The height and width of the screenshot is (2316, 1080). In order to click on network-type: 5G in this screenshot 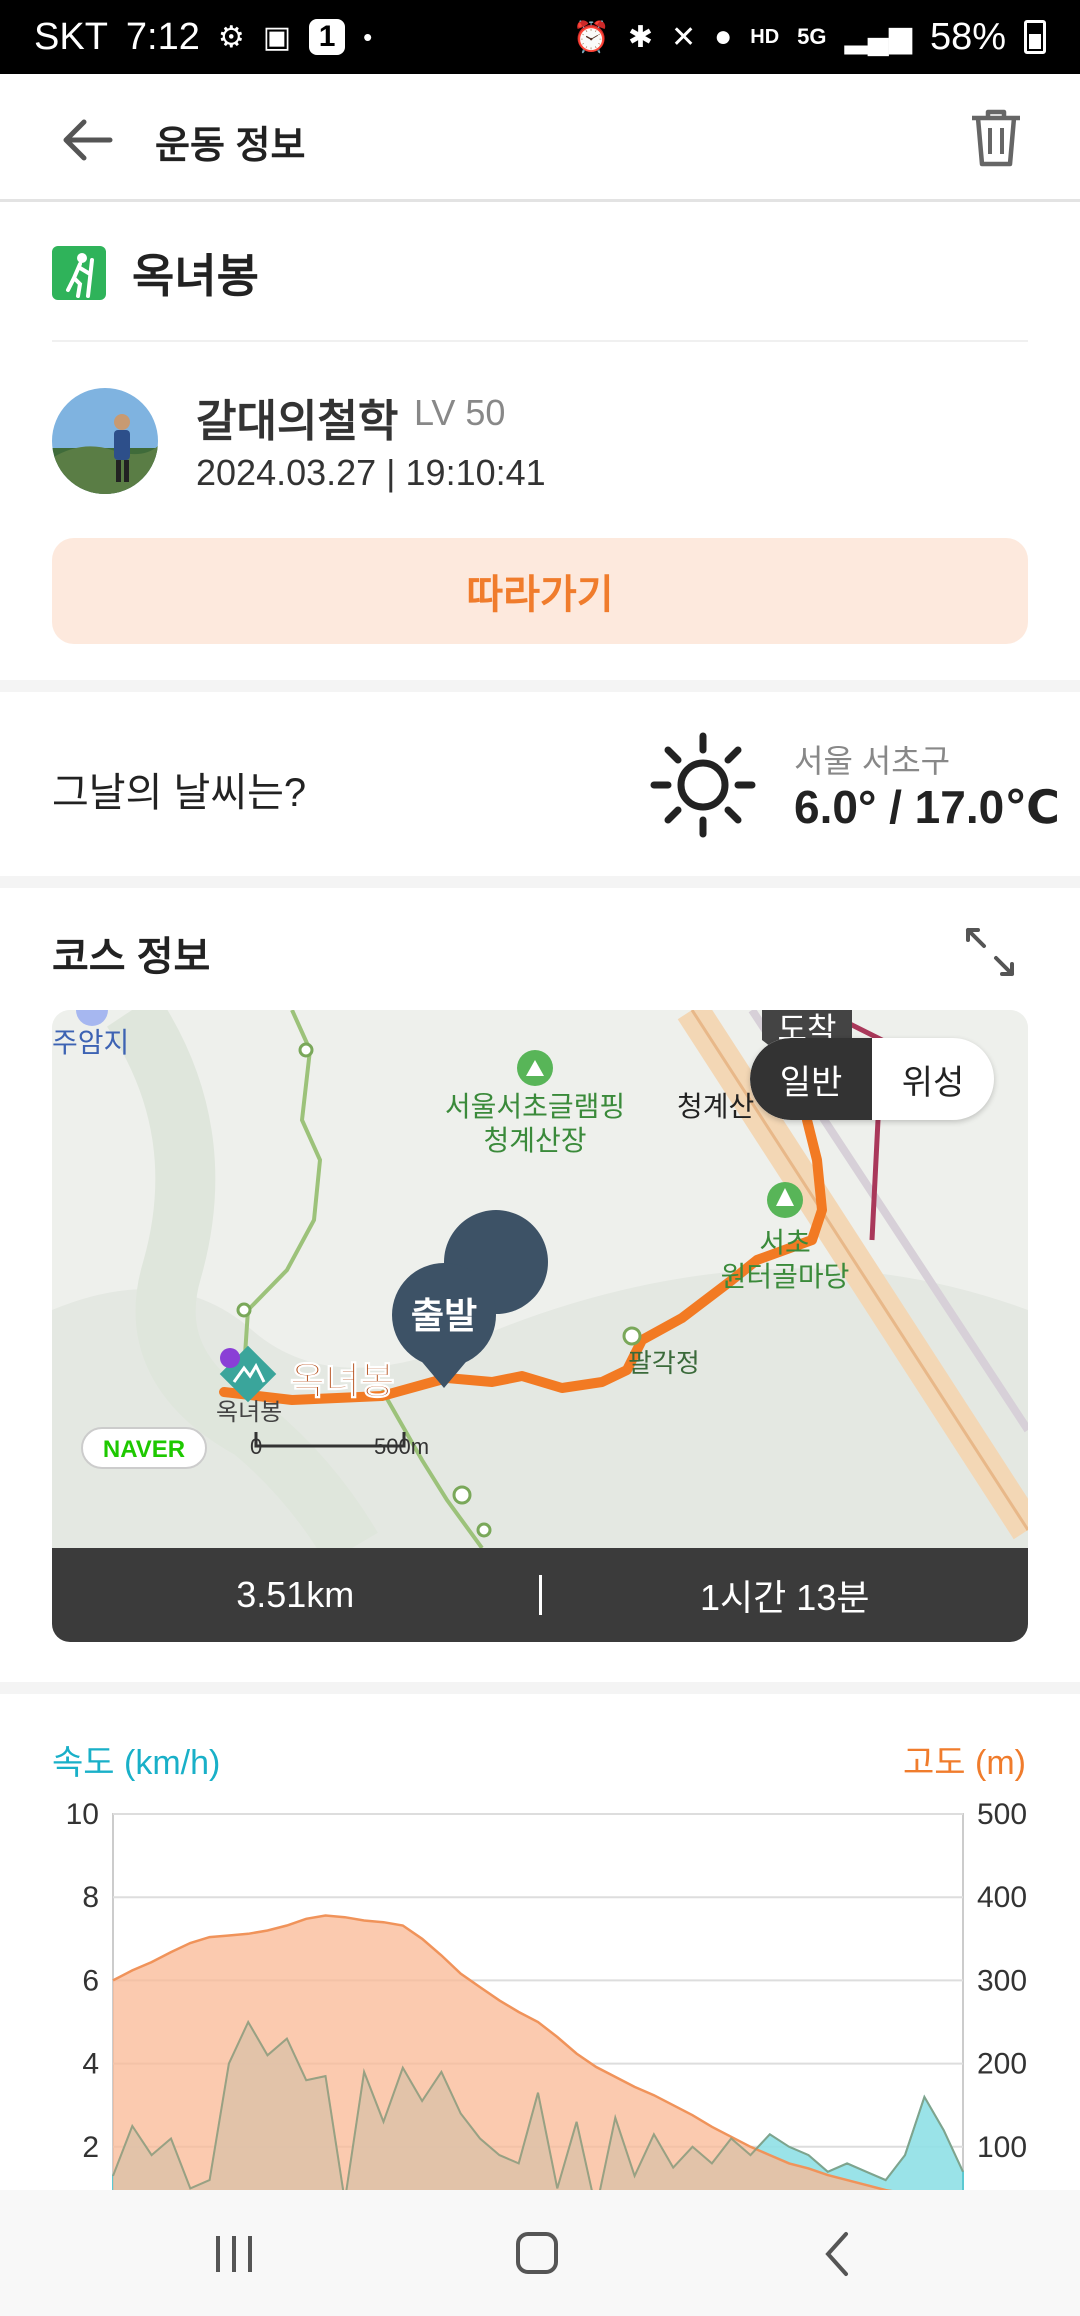, I will do `click(812, 36)`.